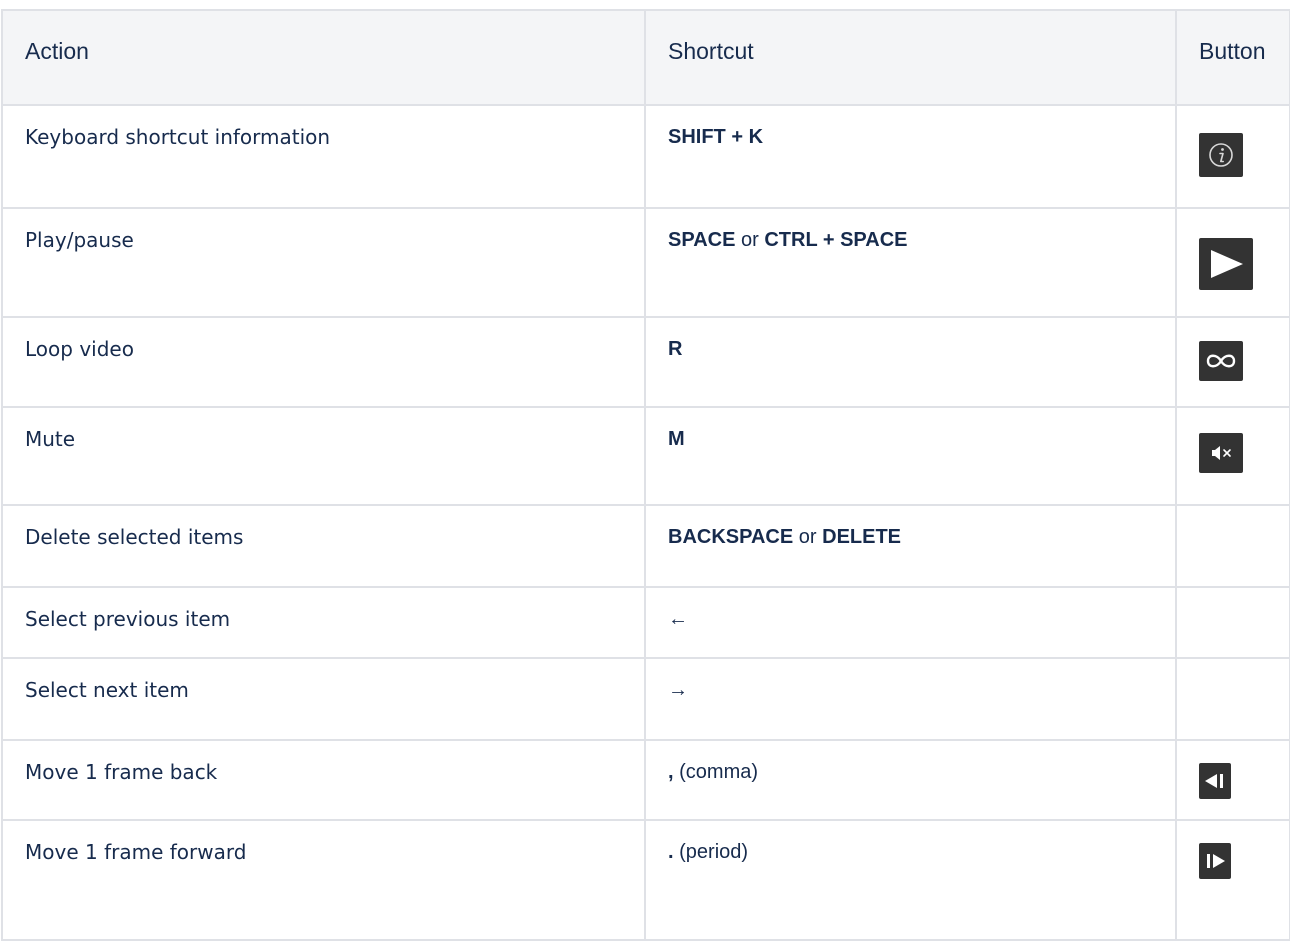  What do you see at coordinates (910, 546) in the screenshot?
I see `shortcut-cell: BACKSPACE or DELETE` at bounding box center [910, 546].